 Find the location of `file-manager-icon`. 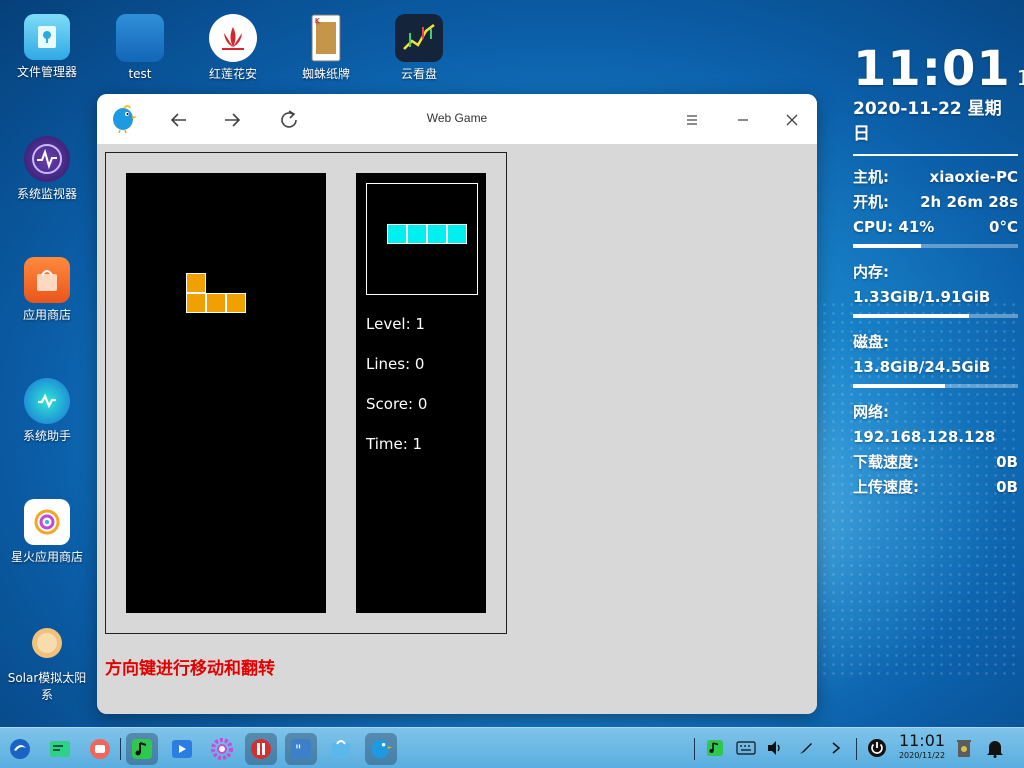

file-manager-icon is located at coordinates (47, 37).